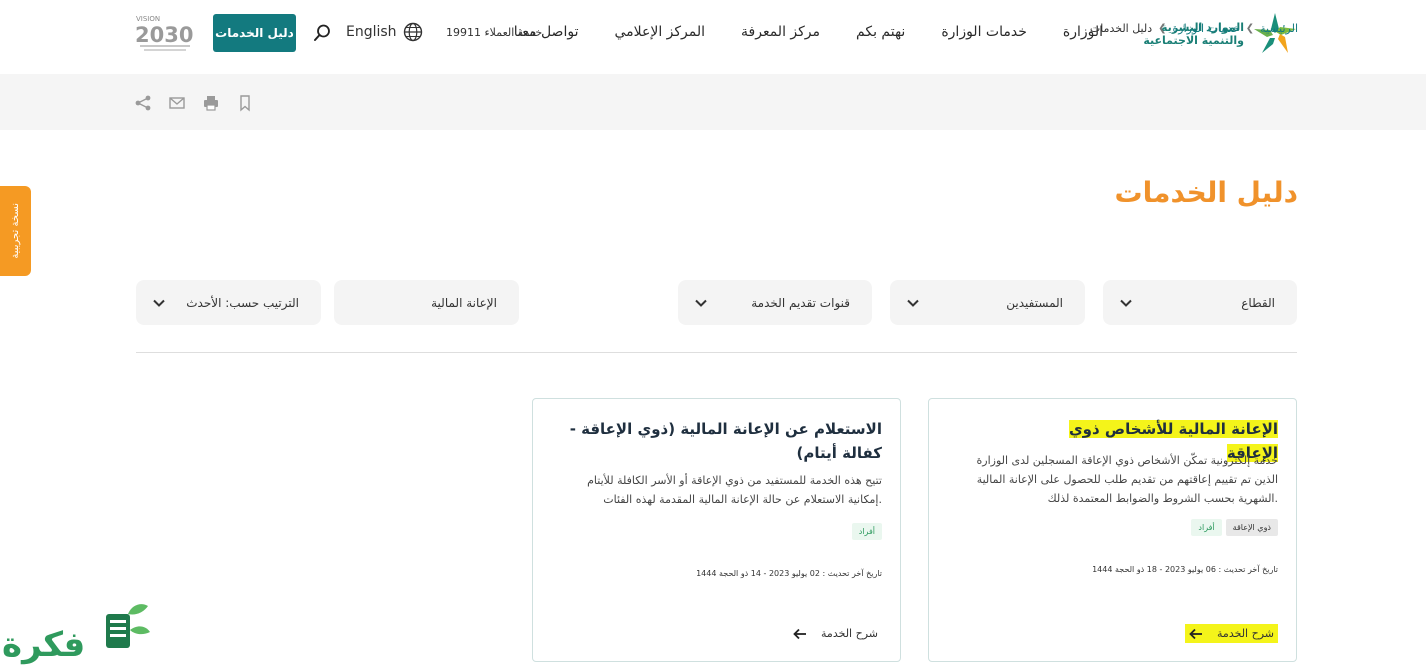 The width and height of the screenshot is (1426, 666). I want to click on services-guide-button: دليل الخدمات, so click(254, 33).